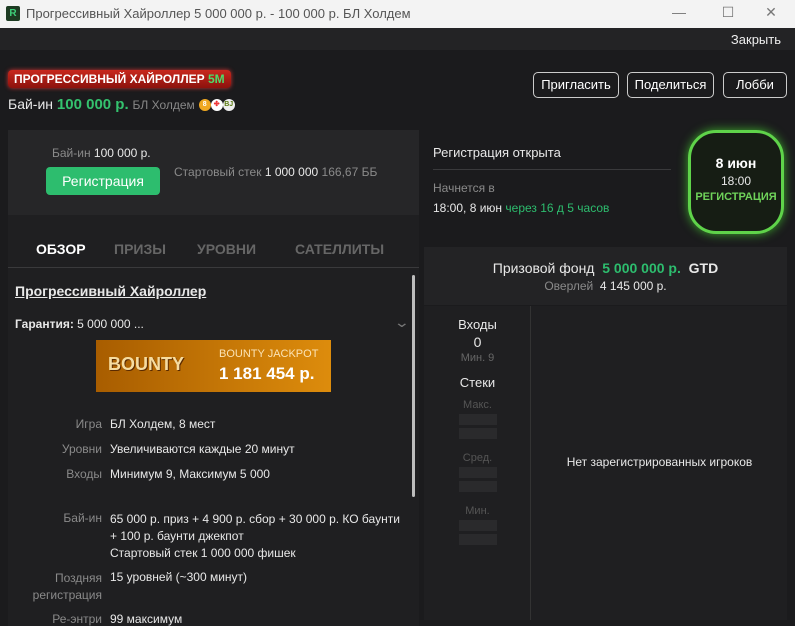 Image resolution: width=795 pixels, height=626 pixels. I want to click on tab-levels: УРОВНИ, so click(226, 249).